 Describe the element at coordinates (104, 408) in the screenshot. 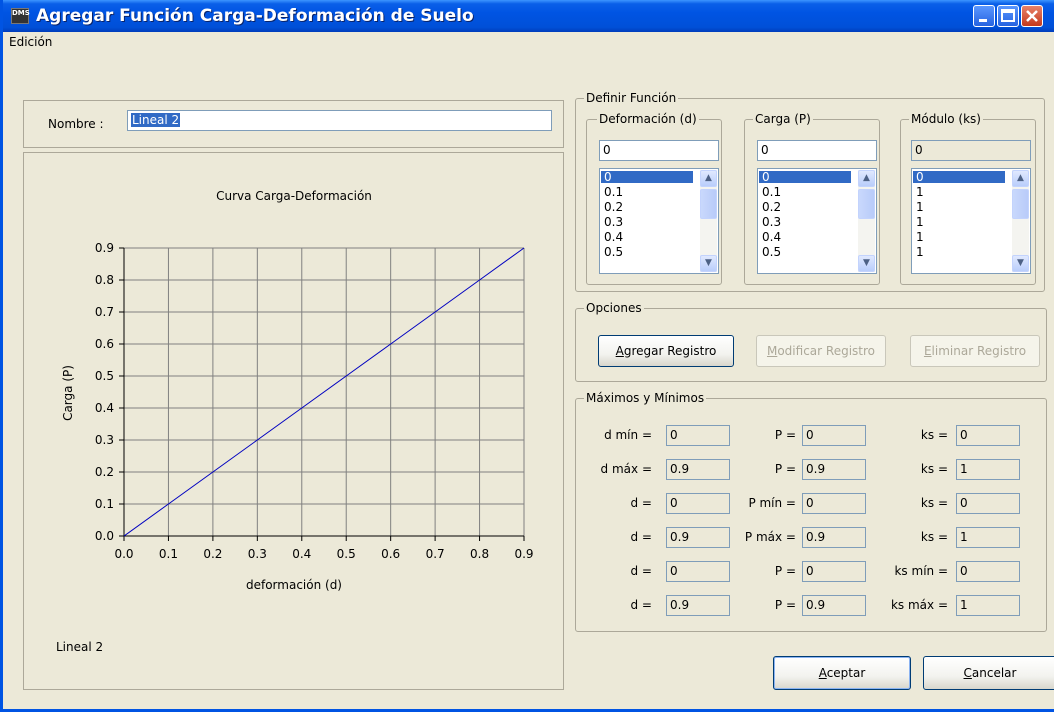

I see `y-tick-label: 0.4` at that location.